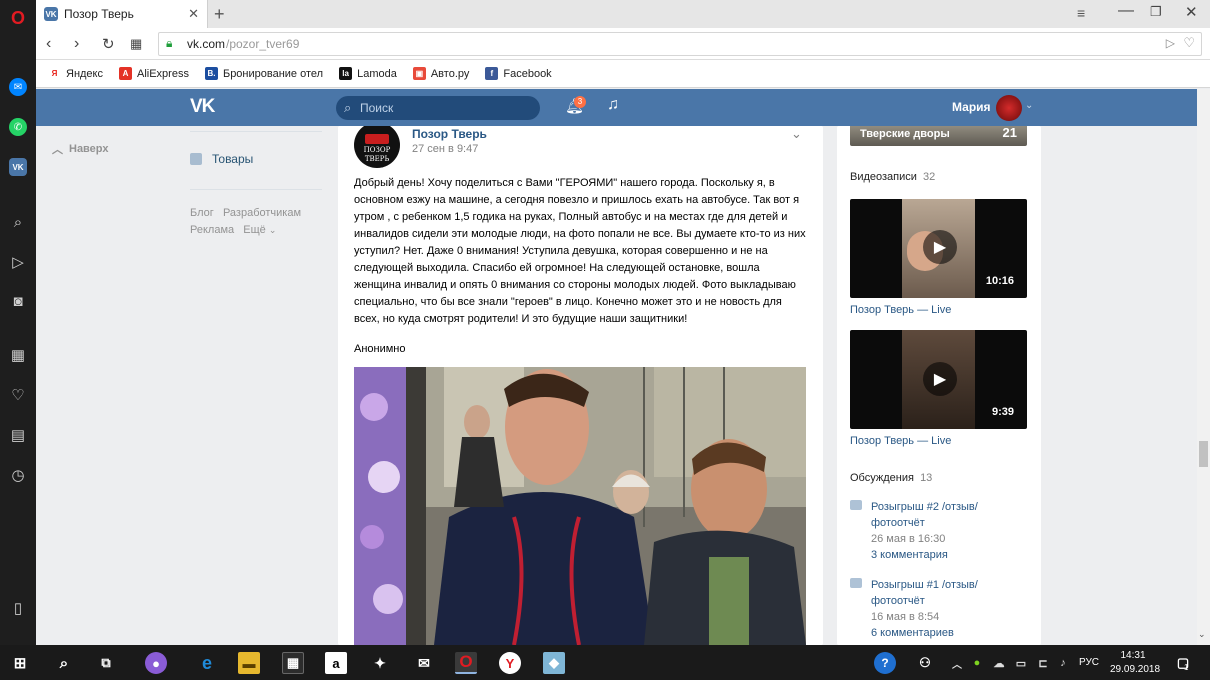 The width and height of the screenshot is (1210, 680). What do you see at coordinates (293, 663) in the screenshot?
I see `store-icon: ▦` at bounding box center [293, 663].